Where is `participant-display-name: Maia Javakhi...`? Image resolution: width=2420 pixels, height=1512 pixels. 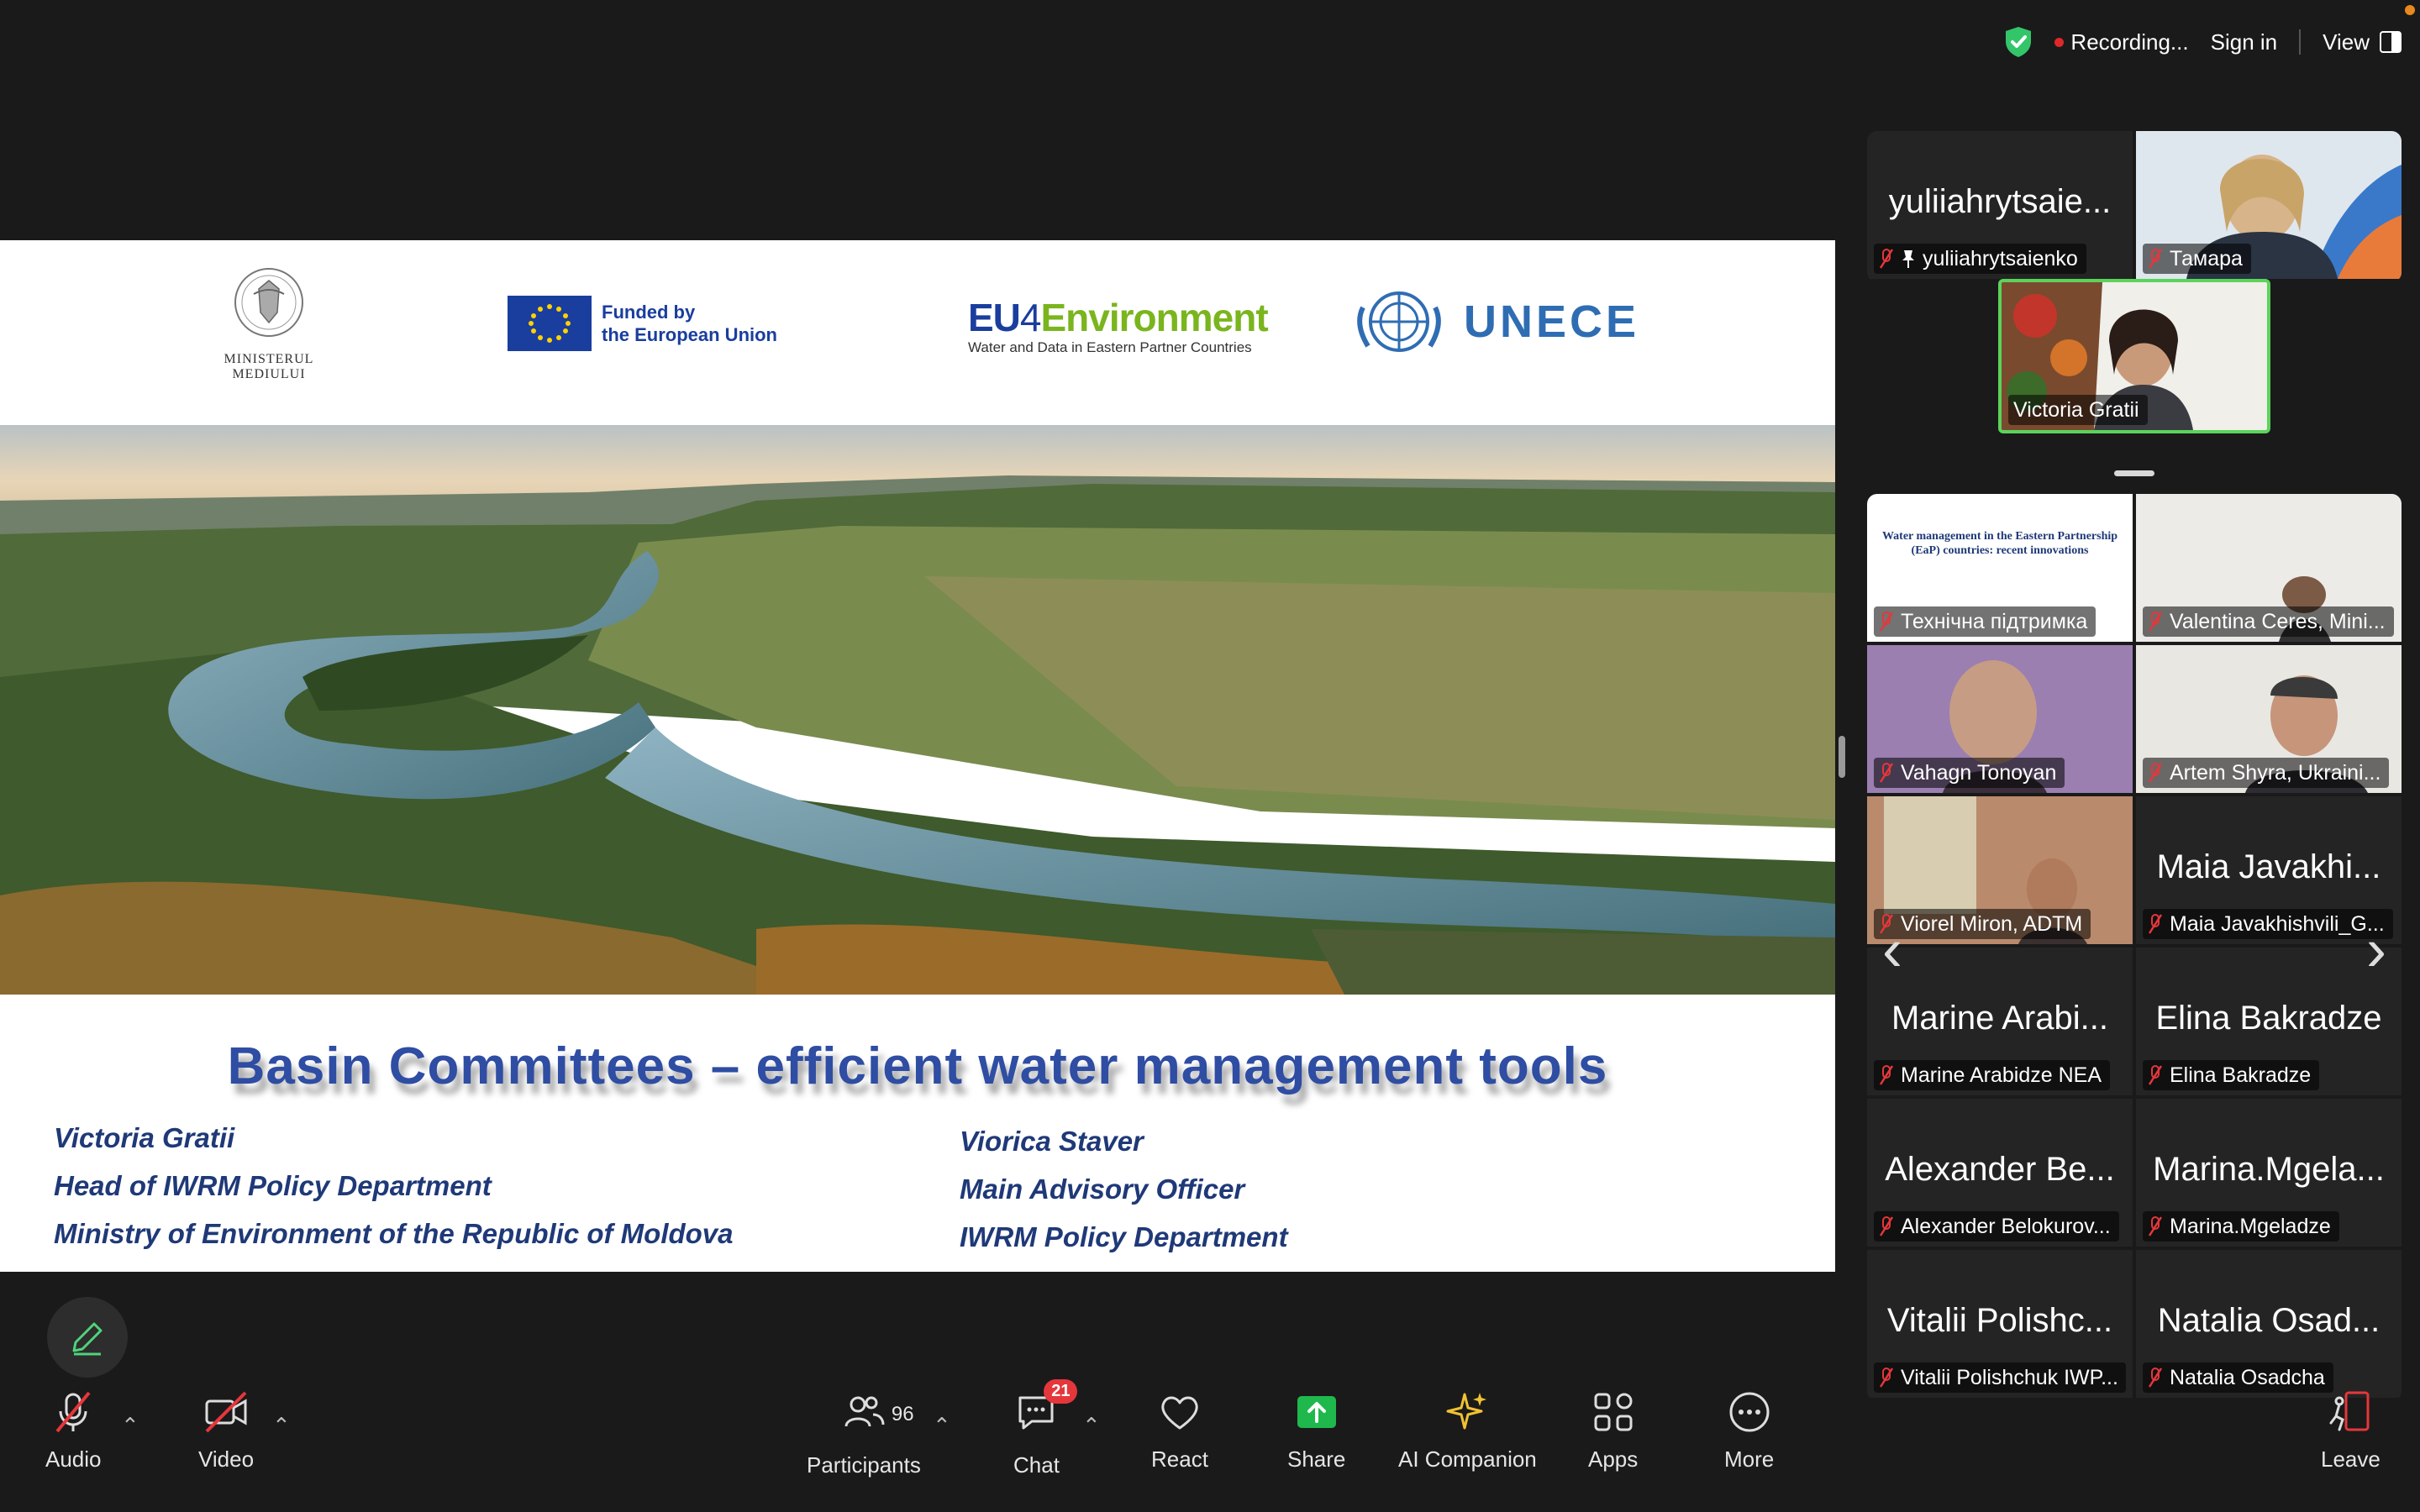
participant-display-name: Maia Javakhi... is located at coordinates (2268, 866).